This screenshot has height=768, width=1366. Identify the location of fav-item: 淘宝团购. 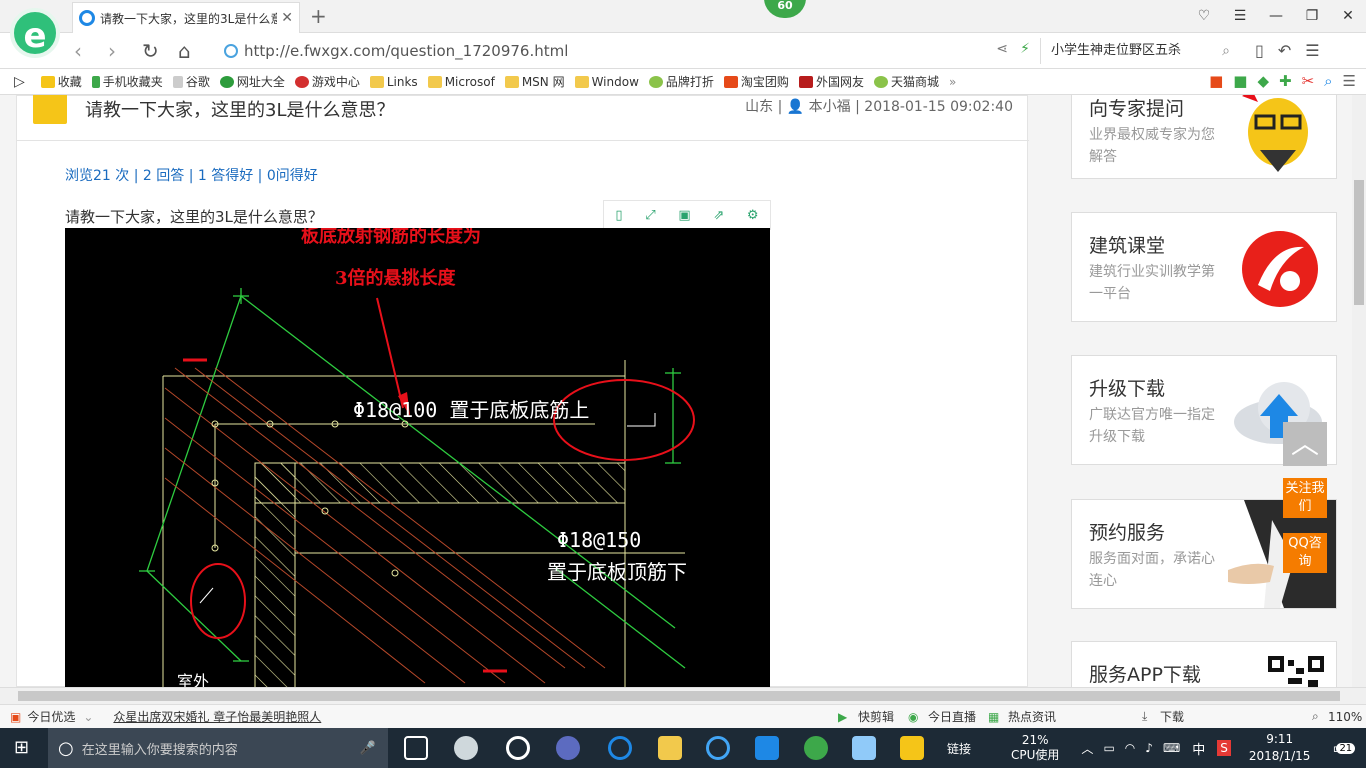
(756, 81).